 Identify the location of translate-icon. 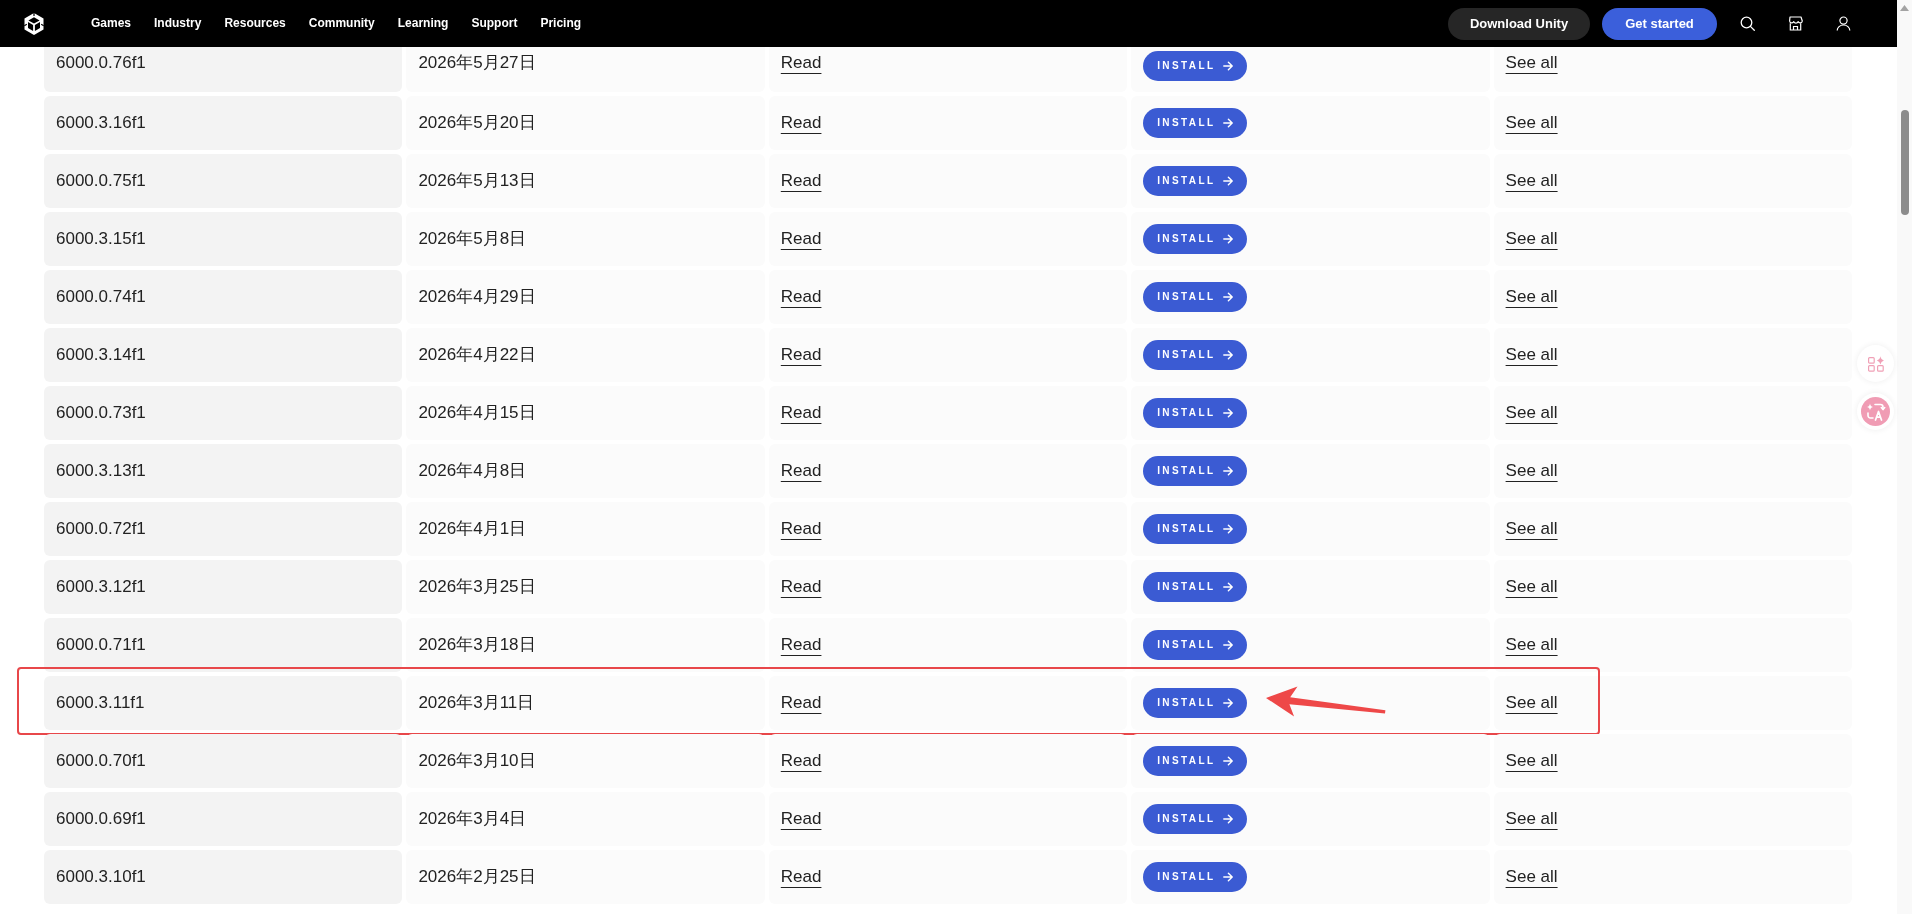
(1875, 411).